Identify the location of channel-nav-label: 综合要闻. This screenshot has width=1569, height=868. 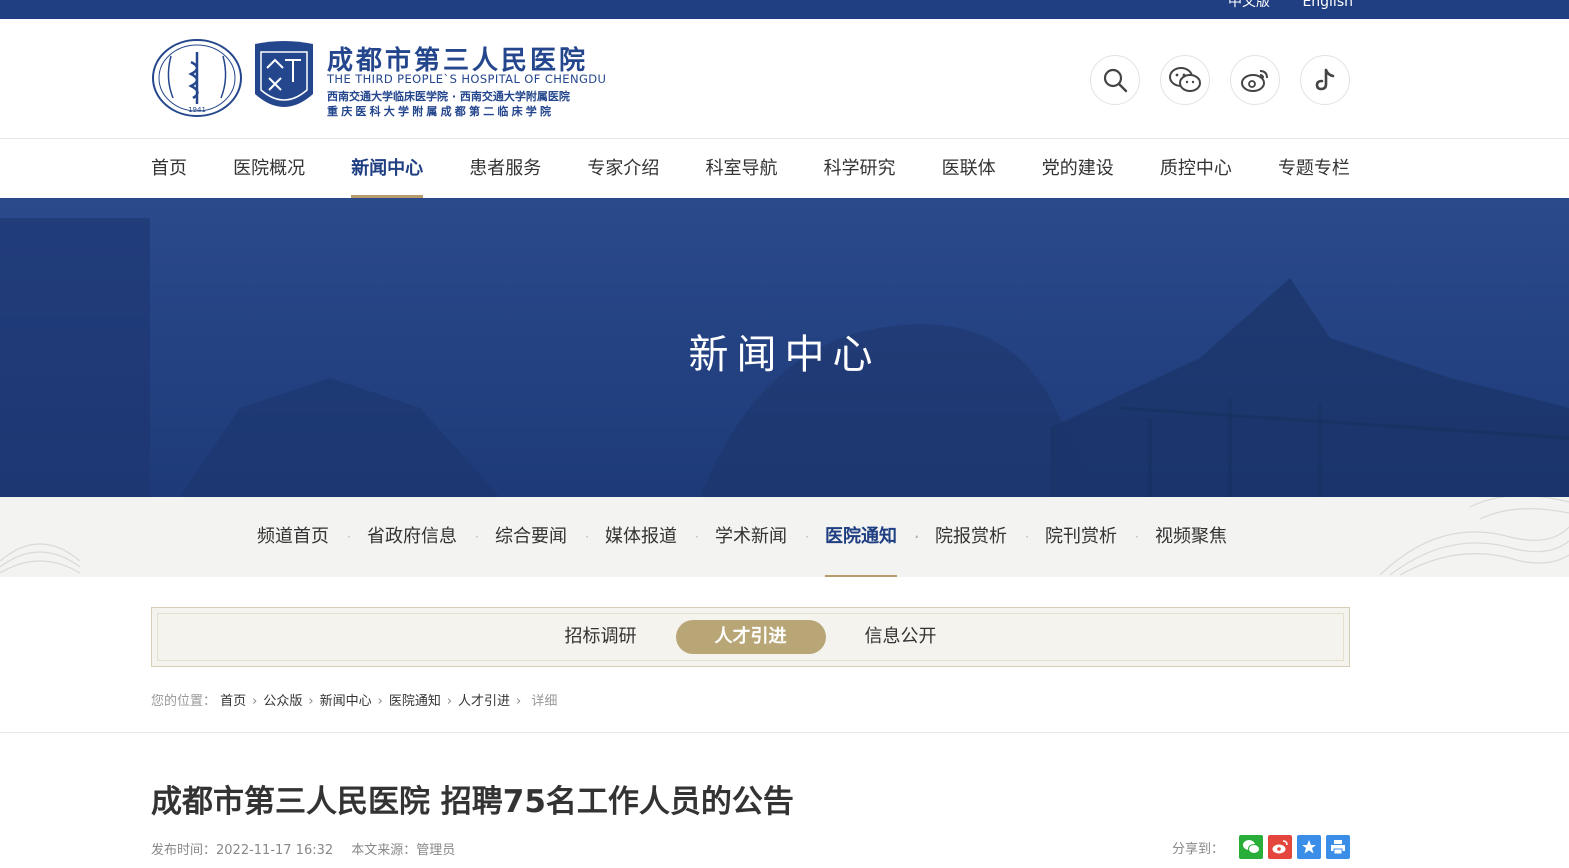
(531, 536).